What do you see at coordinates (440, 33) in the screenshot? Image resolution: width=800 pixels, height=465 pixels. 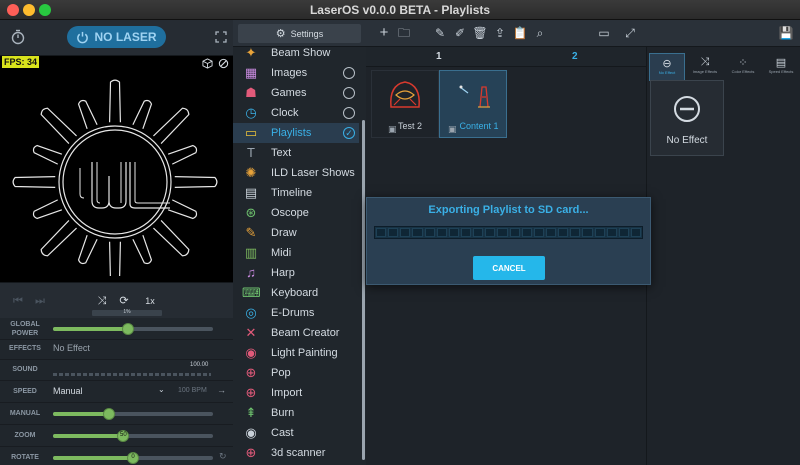 I see `edit-icon: ✎` at bounding box center [440, 33].